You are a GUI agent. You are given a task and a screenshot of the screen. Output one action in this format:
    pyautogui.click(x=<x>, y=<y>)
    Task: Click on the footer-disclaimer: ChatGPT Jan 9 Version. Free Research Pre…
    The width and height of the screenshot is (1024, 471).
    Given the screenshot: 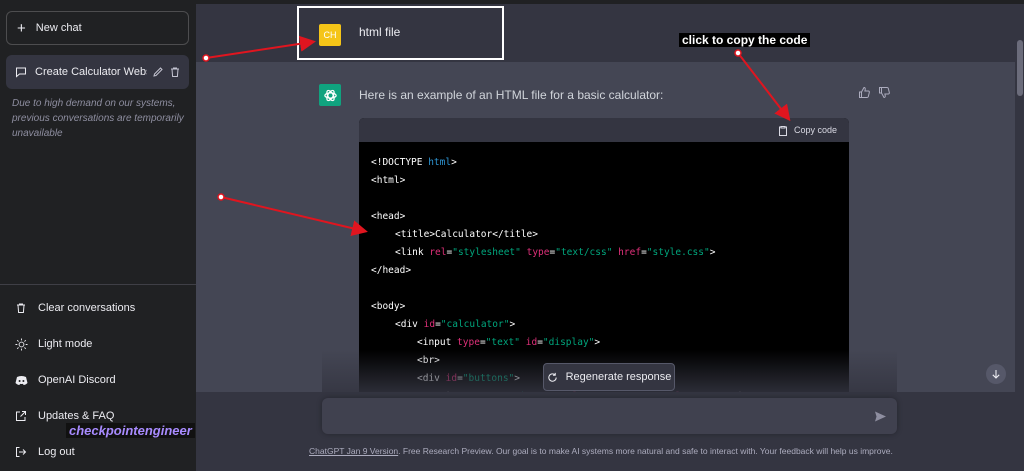 What is the action you would take?
    pyautogui.click(x=601, y=451)
    